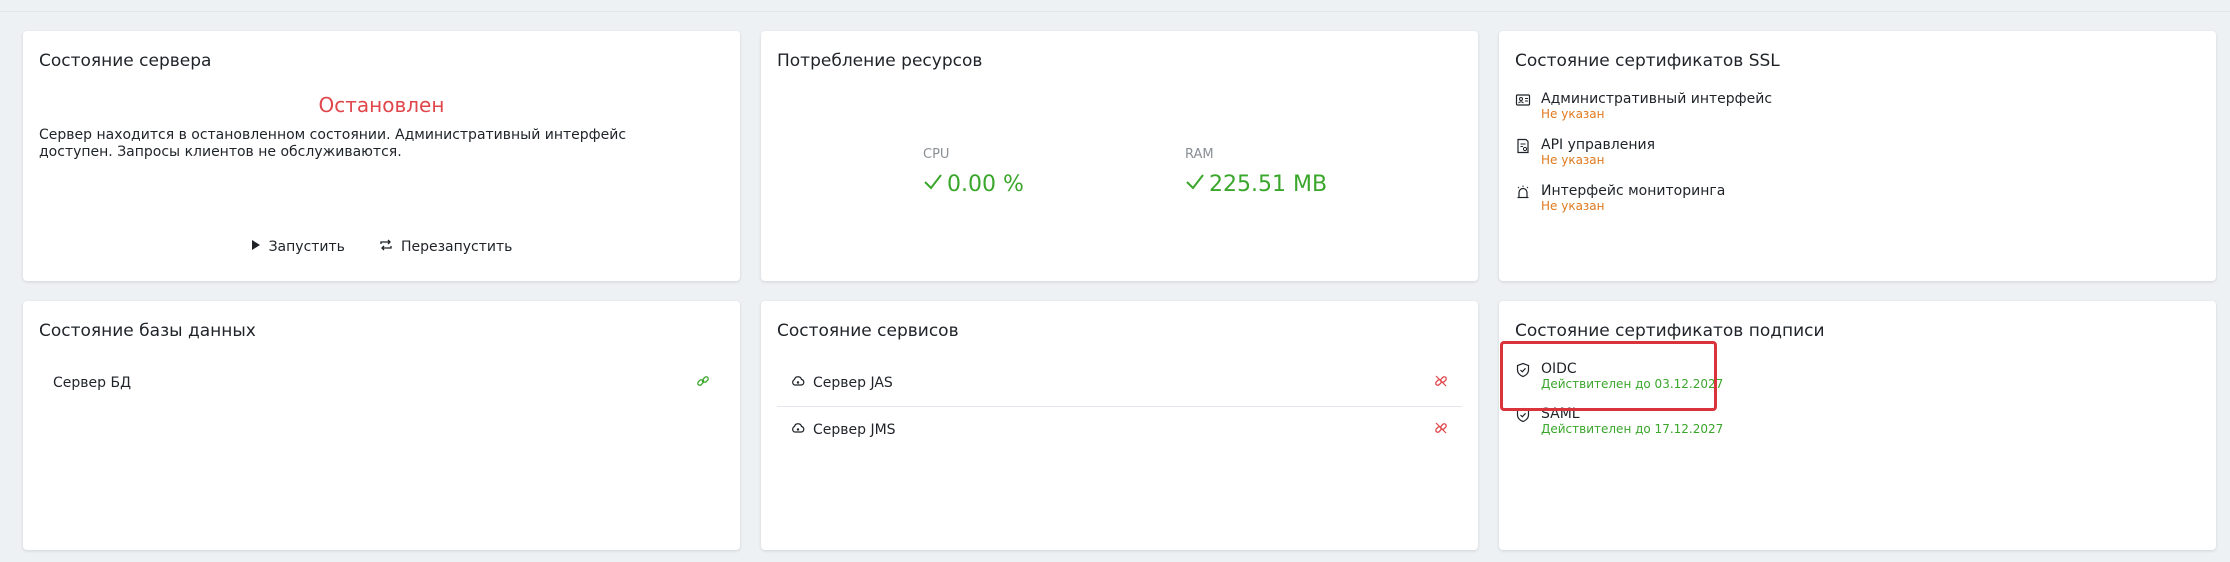  I want to click on cpu-value-row: 0.00 %, so click(973, 184).